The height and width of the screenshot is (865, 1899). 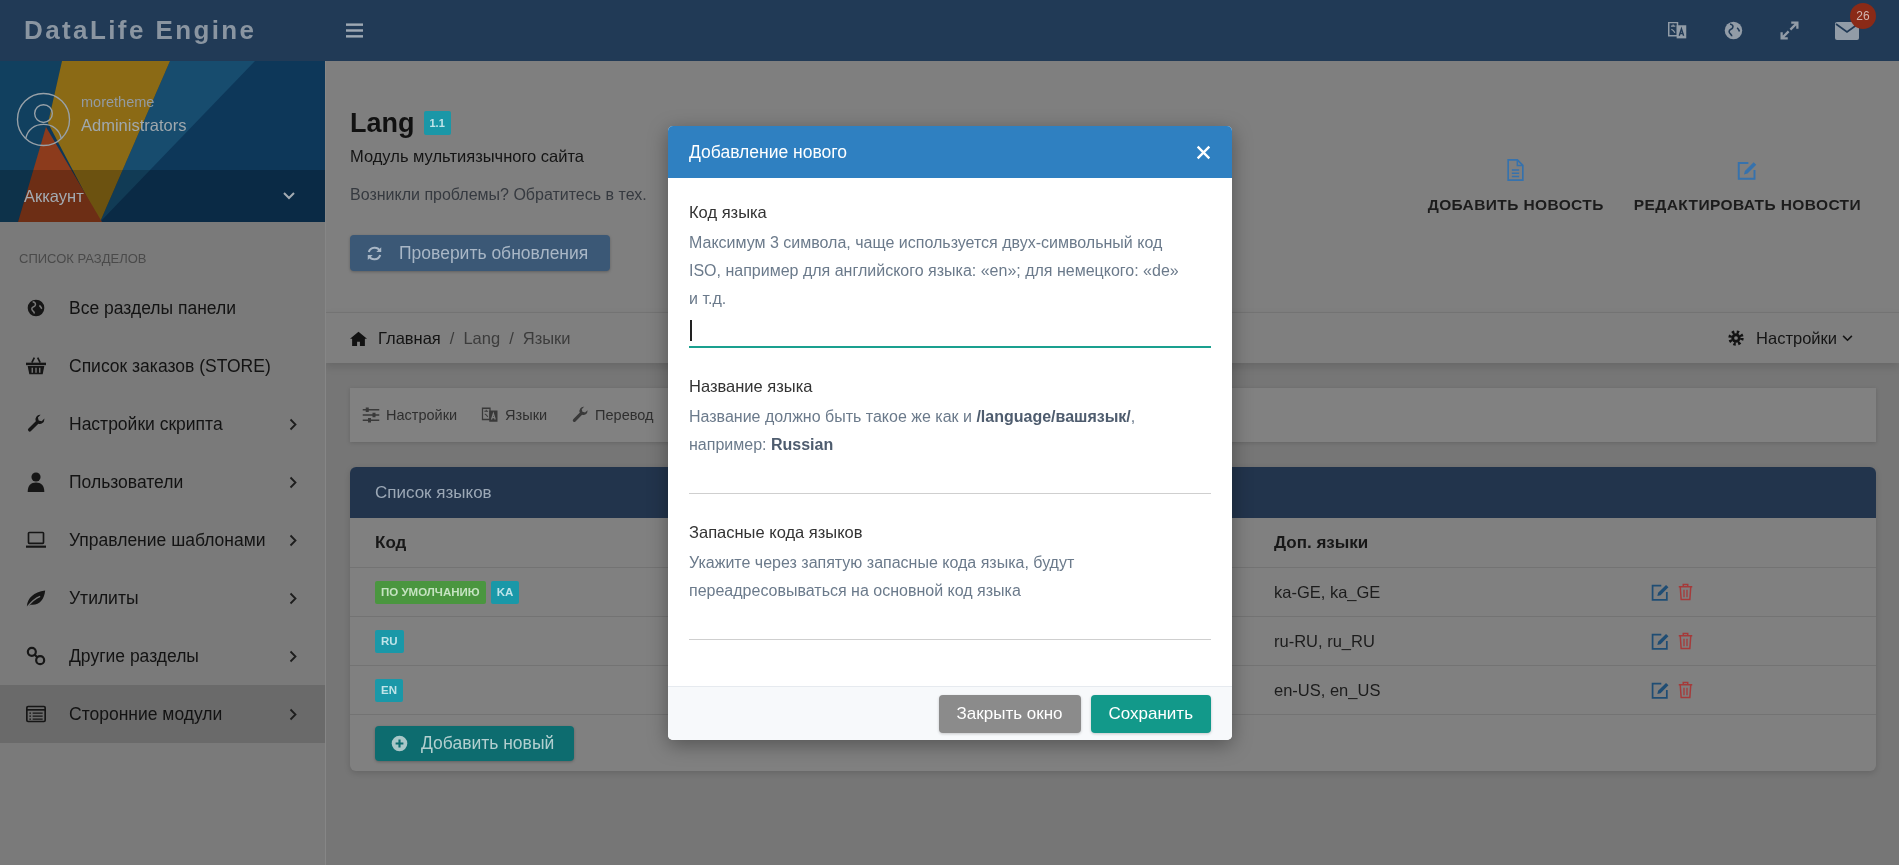 What do you see at coordinates (140, 30) in the screenshot?
I see `logo: DataLife Engine` at bounding box center [140, 30].